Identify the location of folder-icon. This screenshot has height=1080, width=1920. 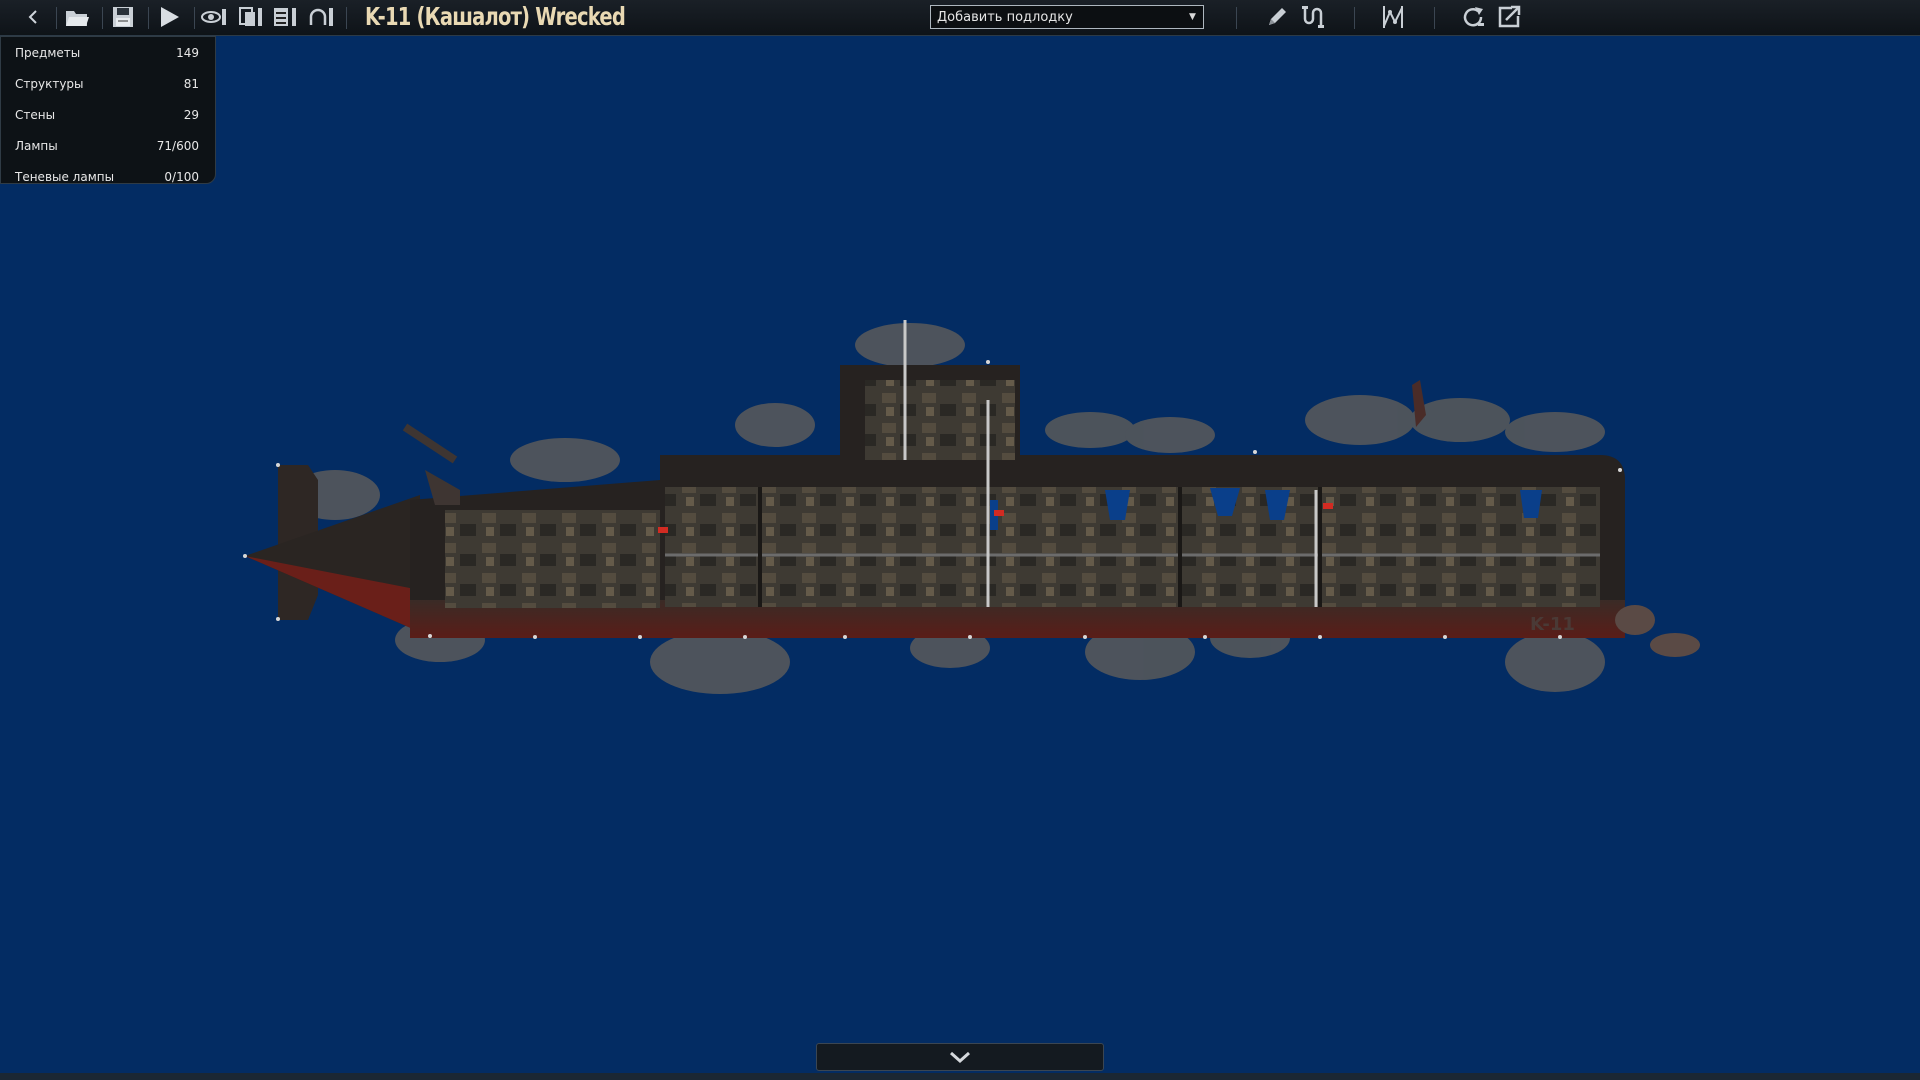
(77, 18).